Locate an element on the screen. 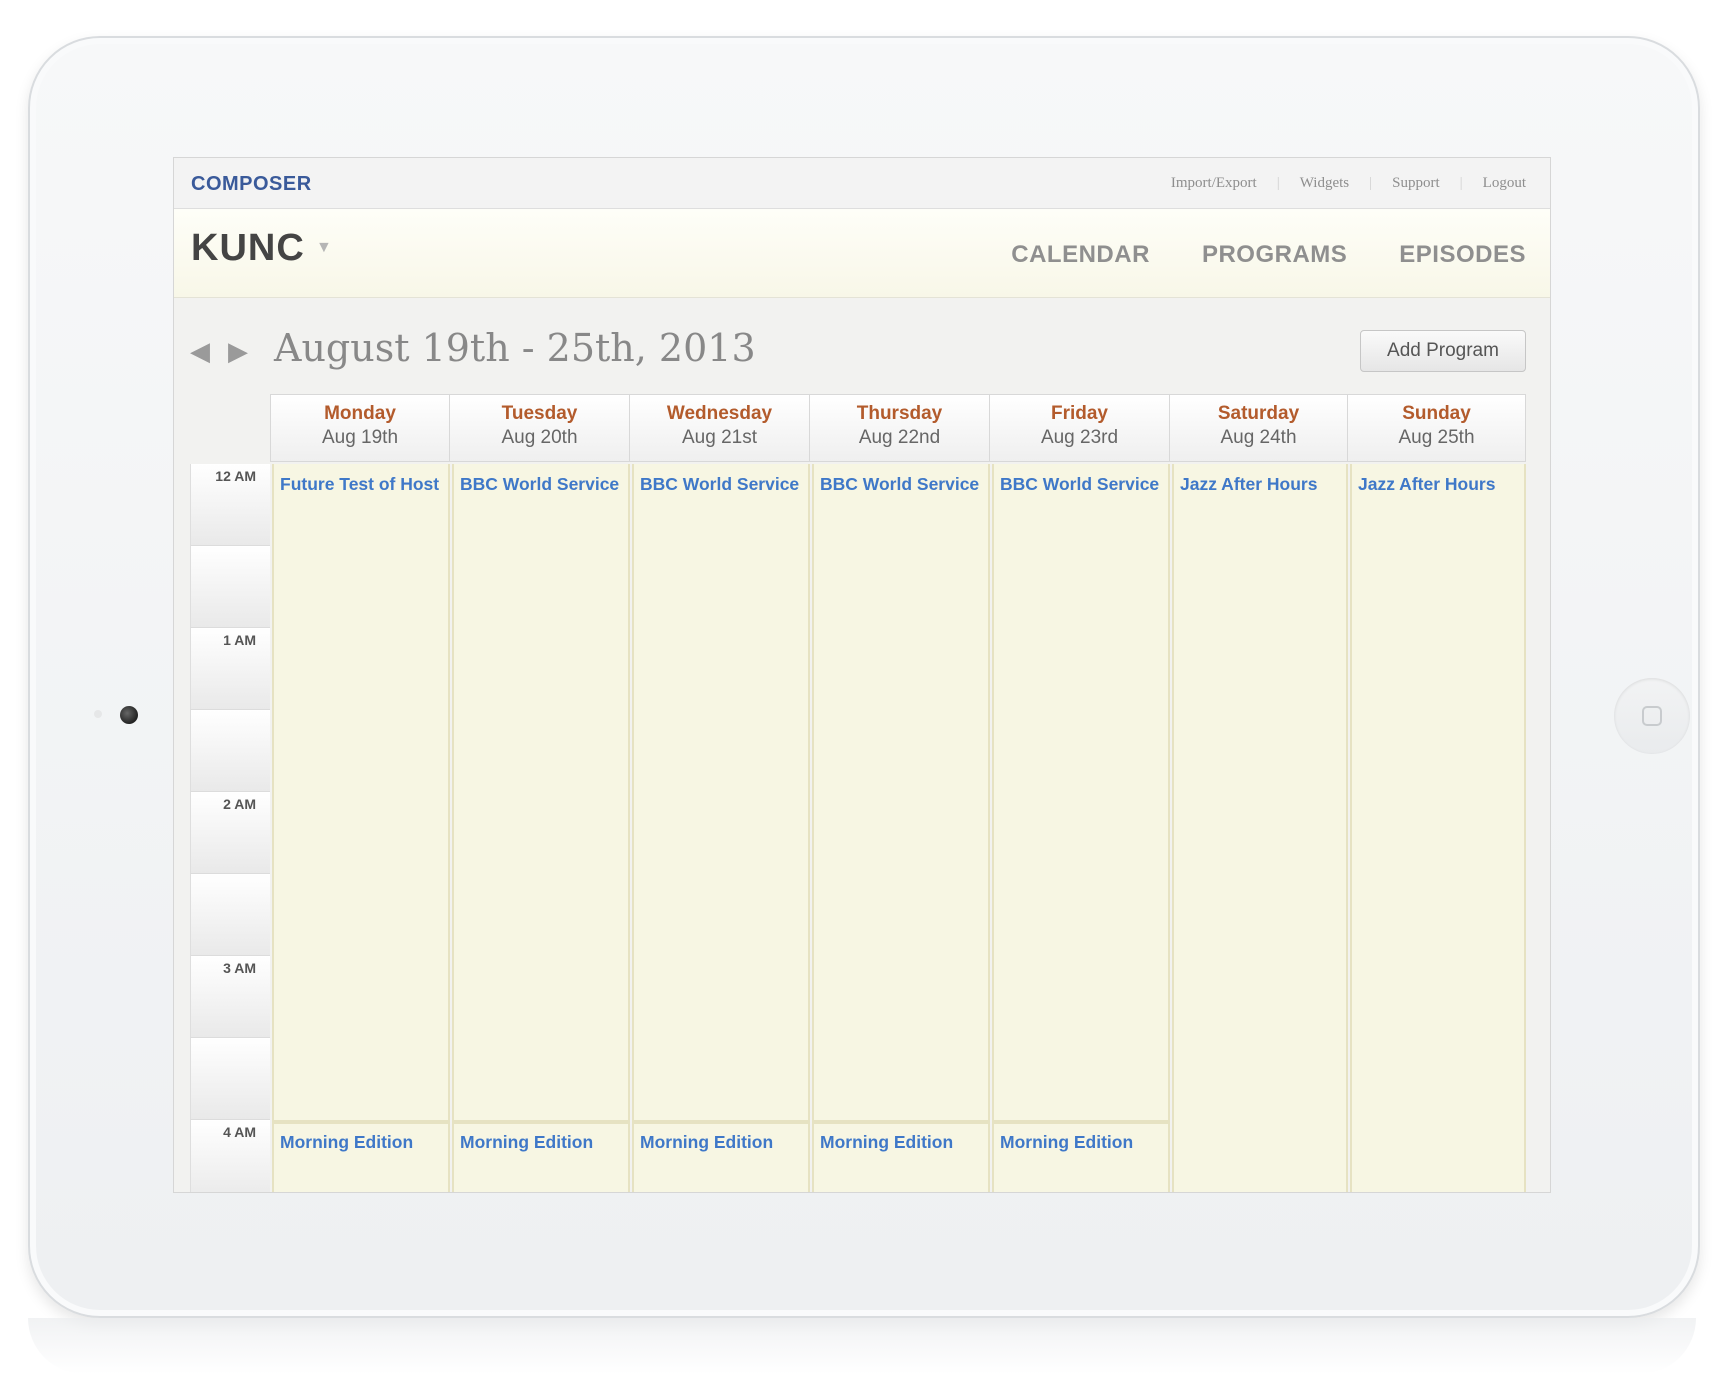 The height and width of the screenshot is (1374, 1716). day-name: Tuesday is located at coordinates (539, 413).